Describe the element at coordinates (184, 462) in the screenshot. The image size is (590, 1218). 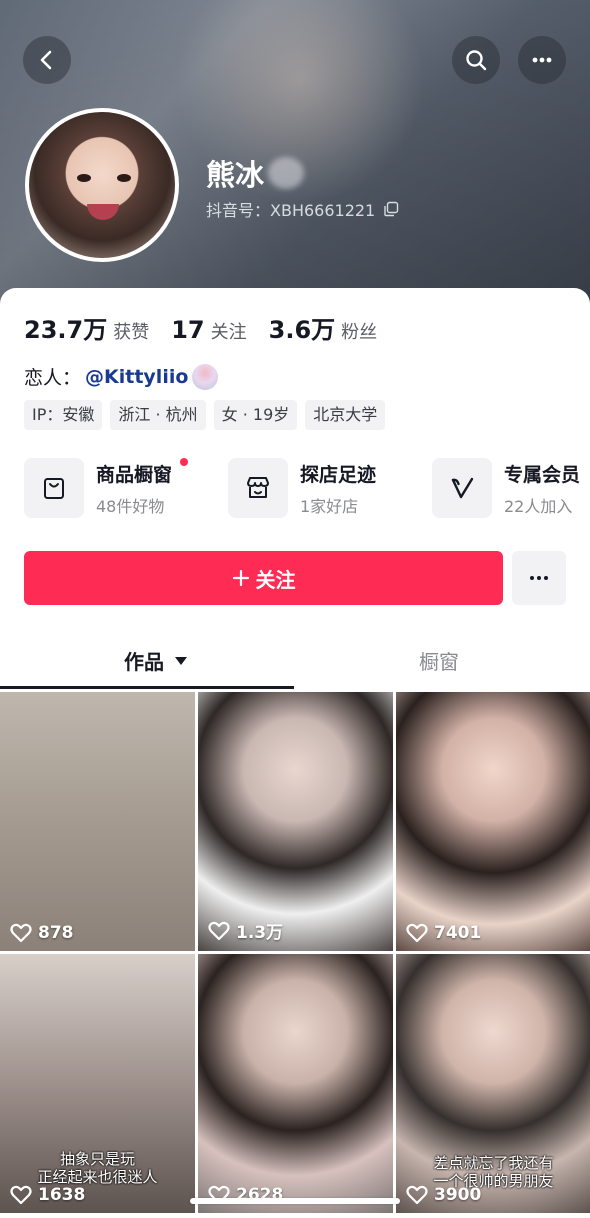
I see `notification-dot` at that location.